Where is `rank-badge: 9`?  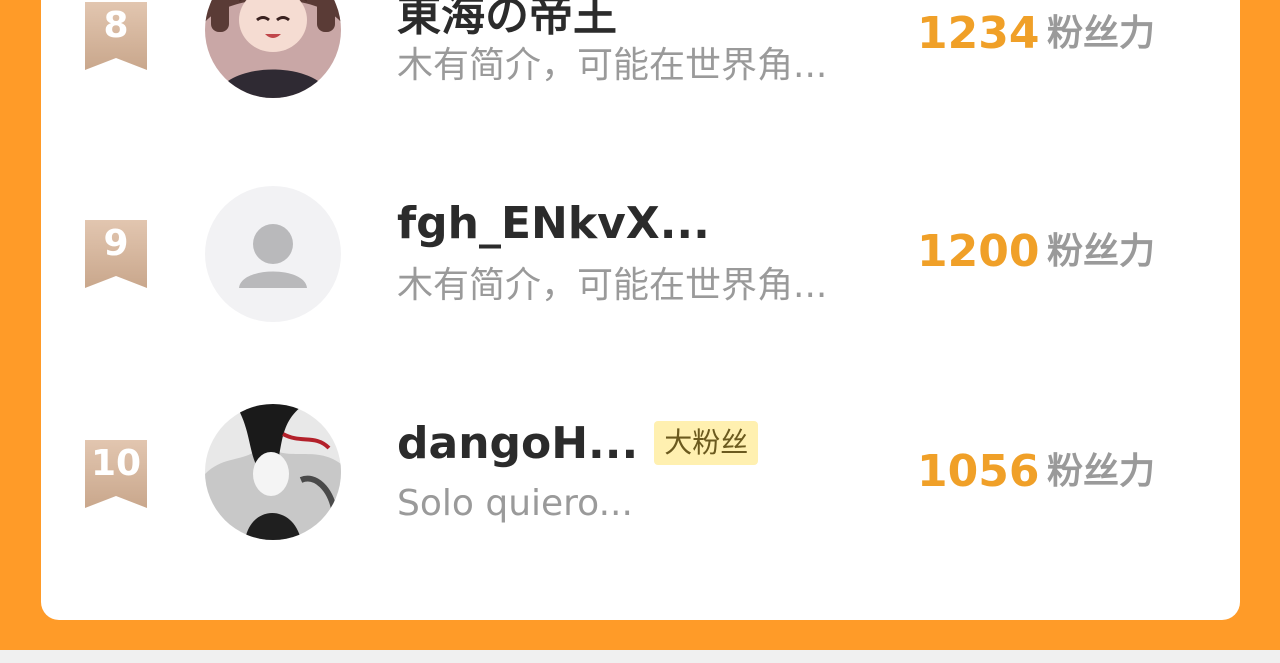 rank-badge: 9 is located at coordinates (116, 254).